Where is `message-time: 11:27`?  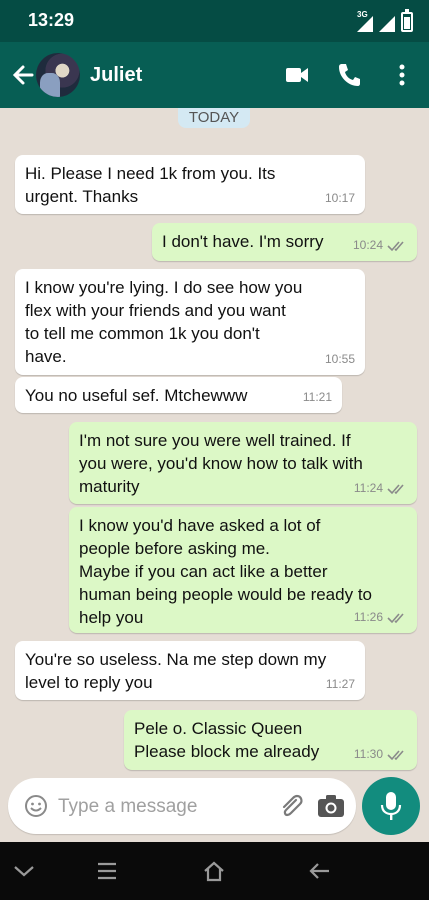 message-time: 11:27 is located at coordinates (340, 684).